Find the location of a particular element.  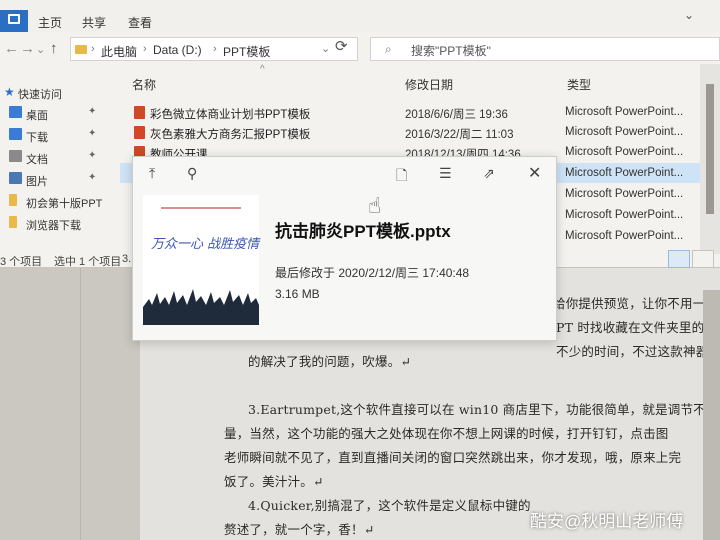

recent-dropdown-icon: ⌄ is located at coordinates (40, 49).